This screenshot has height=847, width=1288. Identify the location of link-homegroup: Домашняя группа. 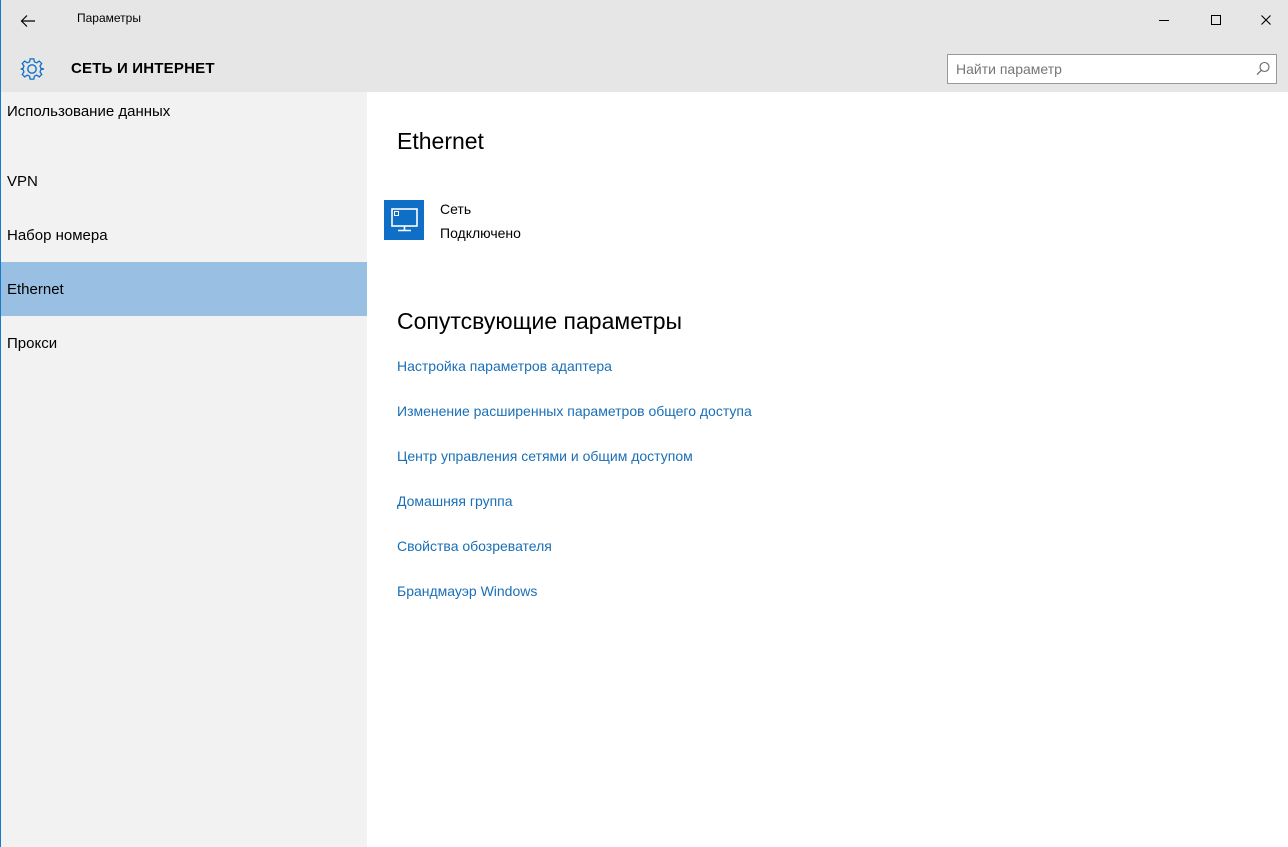
(574, 515).